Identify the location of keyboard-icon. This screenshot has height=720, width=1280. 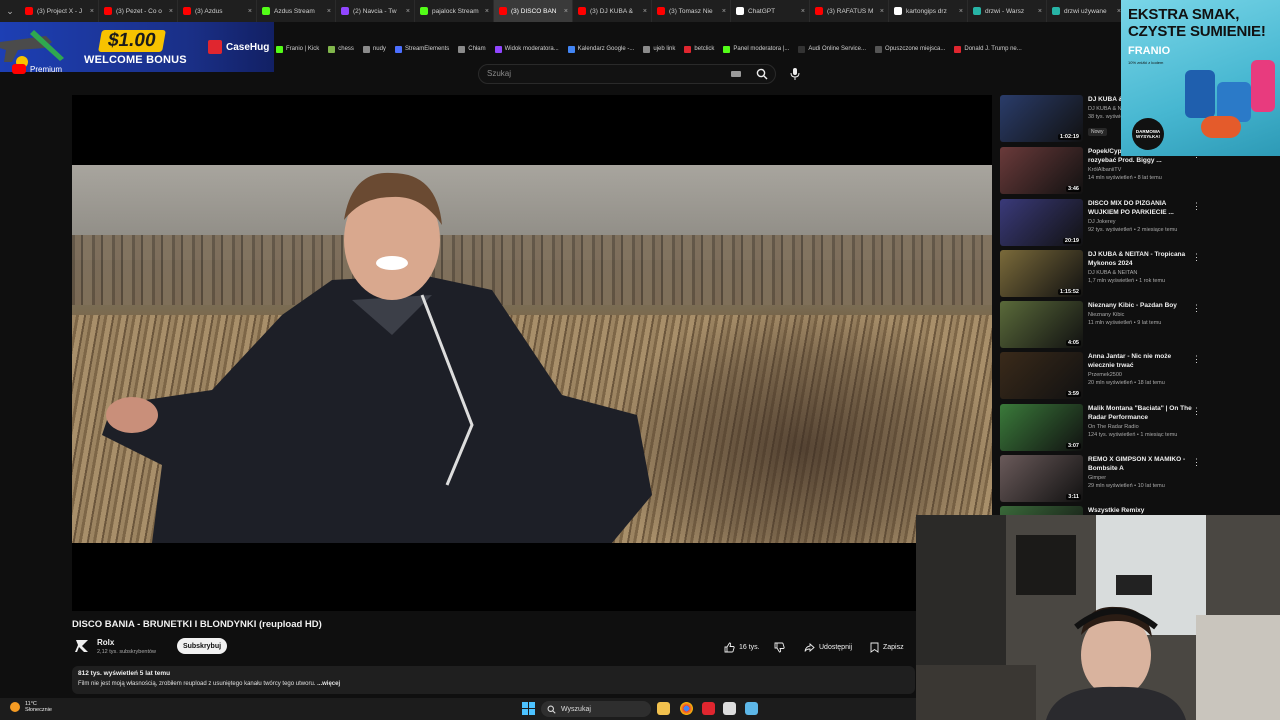
(736, 74).